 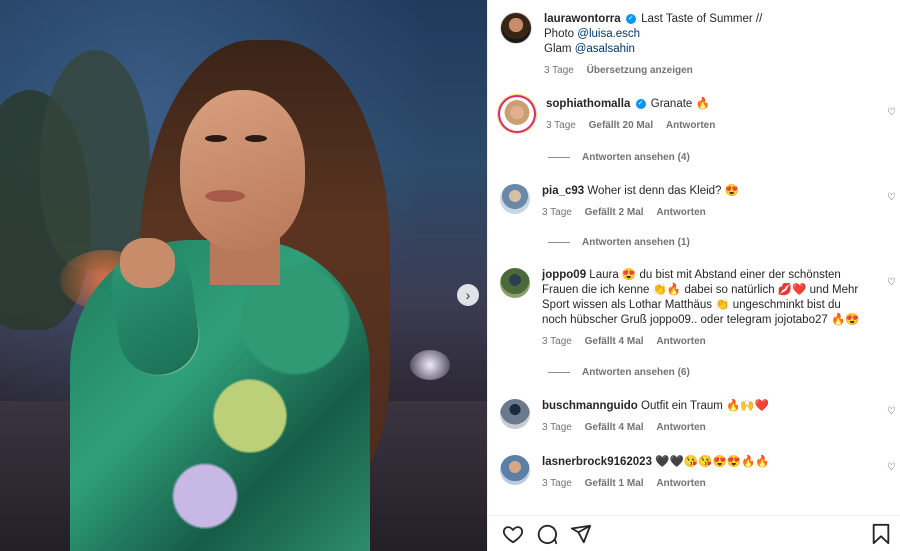 I want to click on comment-emoji: 👏, so click(x=722, y=305).